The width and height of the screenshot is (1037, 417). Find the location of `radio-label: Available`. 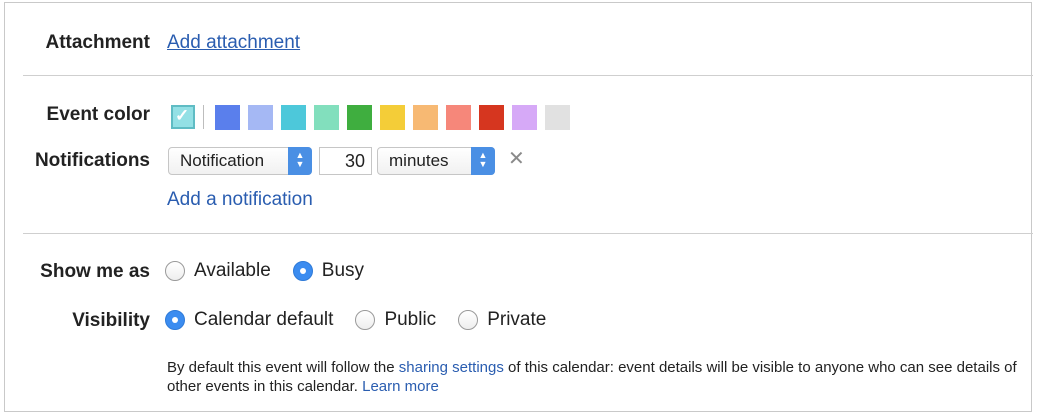

radio-label: Available is located at coordinates (232, 270).